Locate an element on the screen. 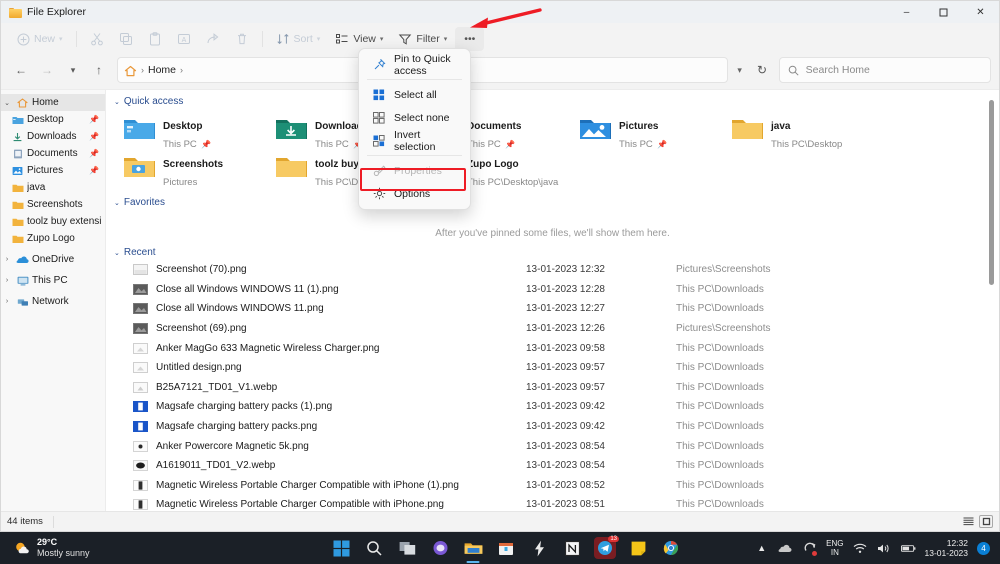 Image resolution: width=1000 pixels, height=564 pixels. update-needed-icon is located at coordinates (810, 548).